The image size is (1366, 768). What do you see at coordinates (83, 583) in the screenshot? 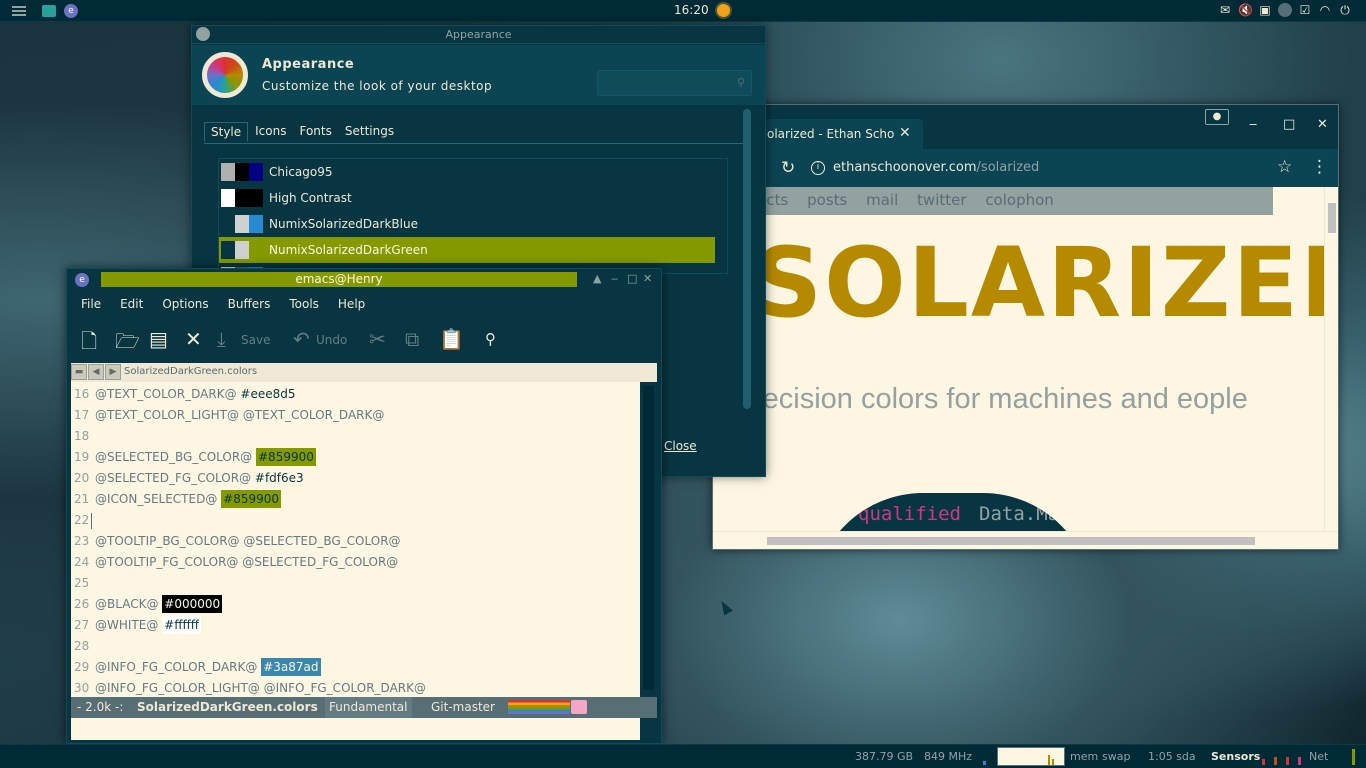
I see `editor-line: 25` at bounding box center [83, 583].